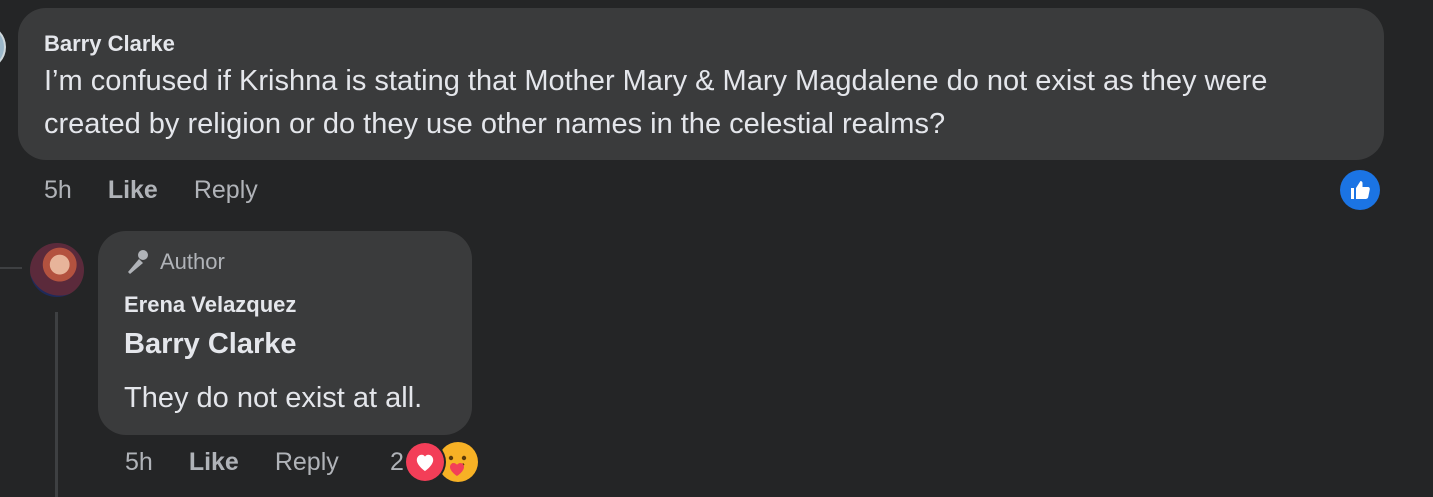 Image resolution: width=1433 pixels, height=497 pixels. I want to click on author-badge: Author, so click(285, 262).